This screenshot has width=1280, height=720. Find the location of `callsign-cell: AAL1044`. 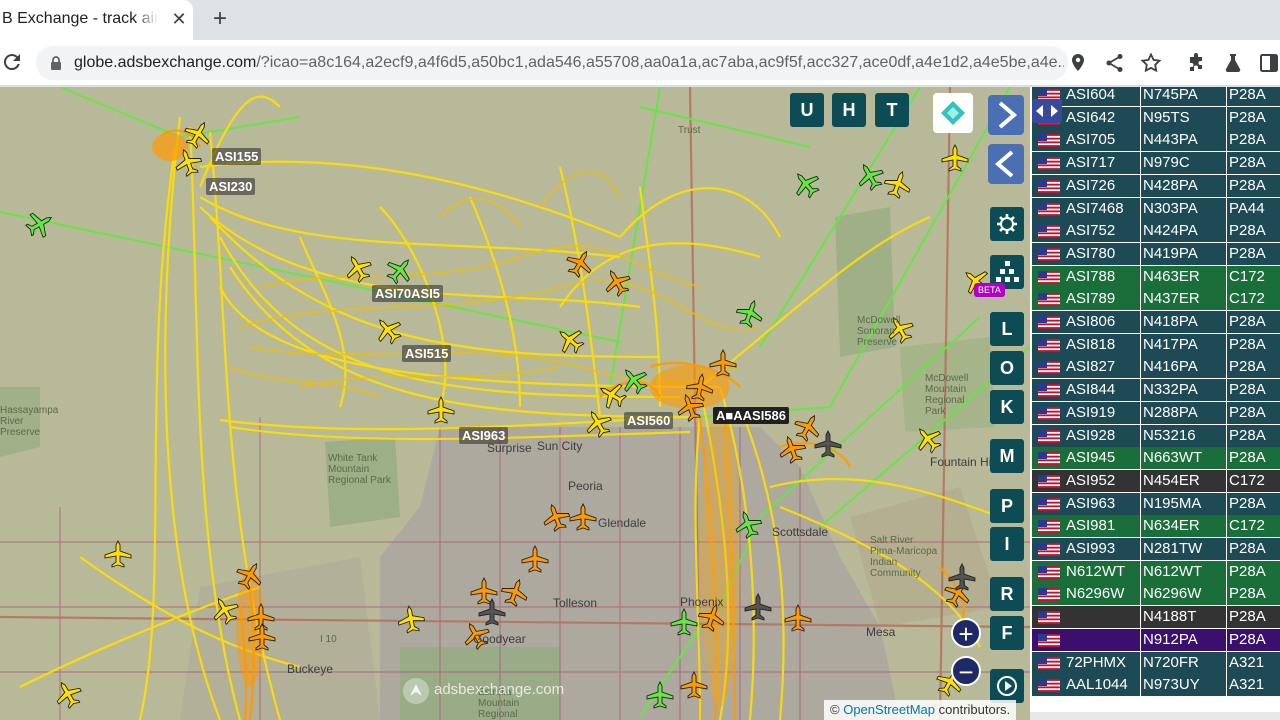

callsign-cell: AAL1044 is located at coordinates (1102, 685).